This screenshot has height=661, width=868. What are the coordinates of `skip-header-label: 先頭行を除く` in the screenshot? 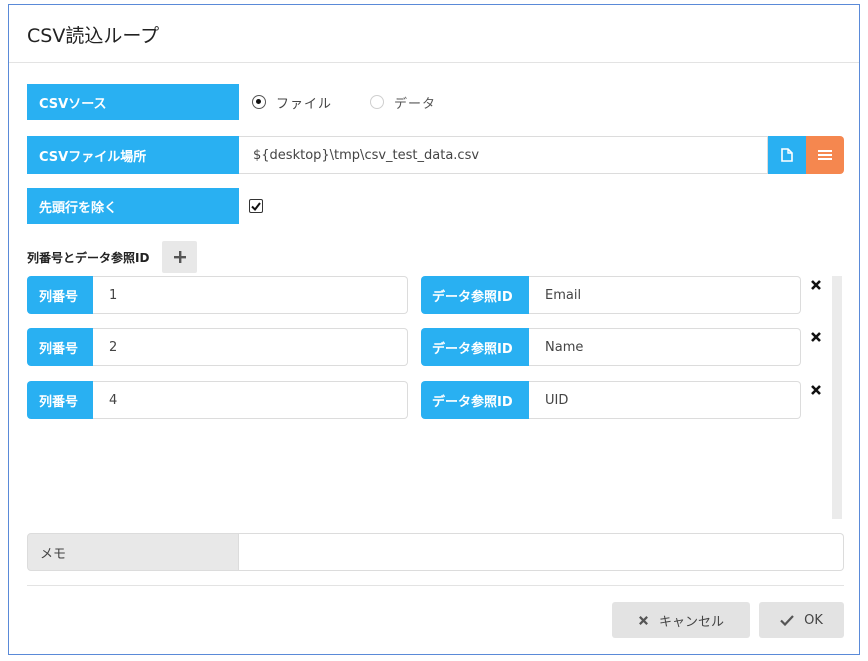 It's located at (133, 206).